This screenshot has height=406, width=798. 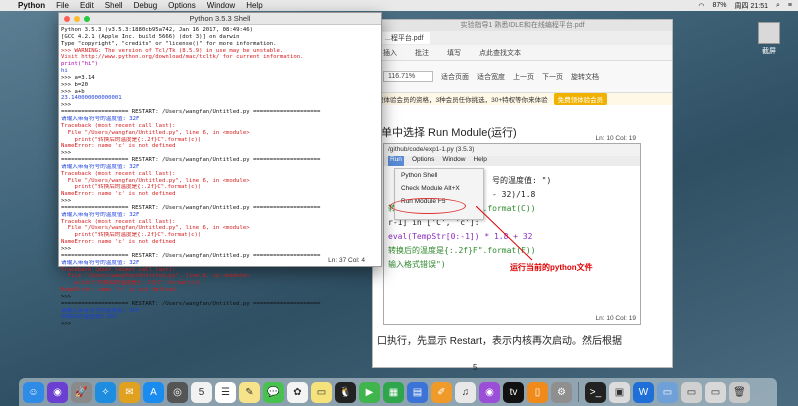 I want to click on embed-menu-window: Window, so click(x=454, y=159).